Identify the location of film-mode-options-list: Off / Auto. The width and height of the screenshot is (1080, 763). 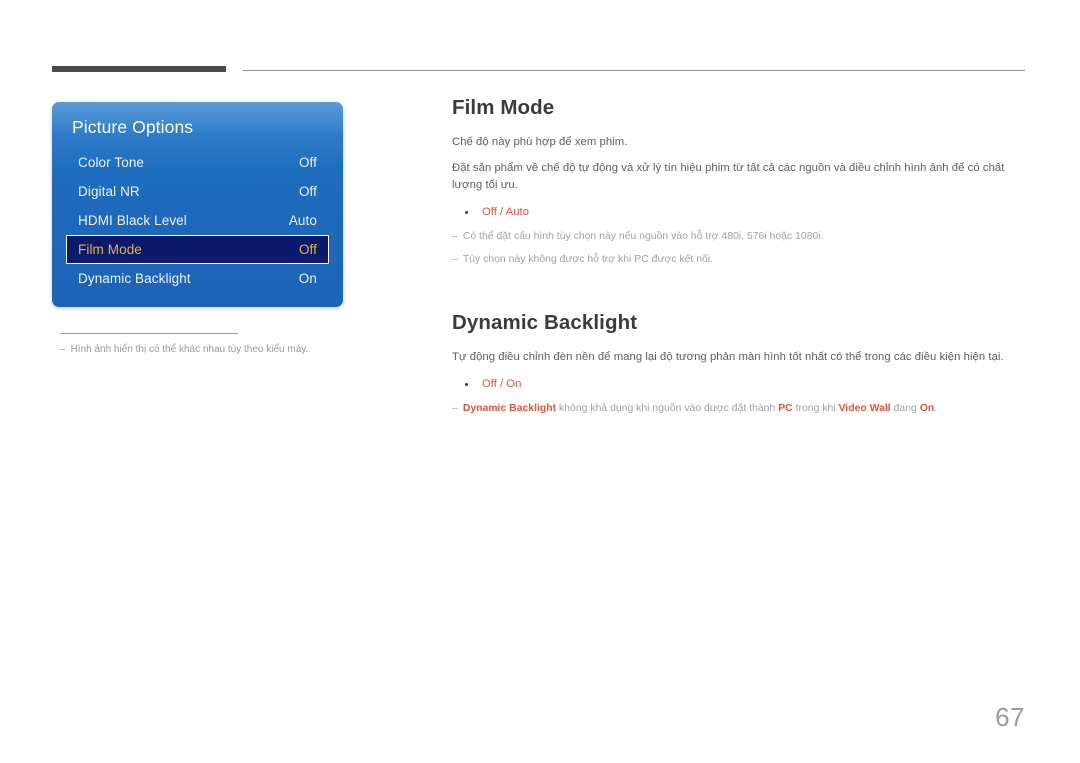
(740, 212).